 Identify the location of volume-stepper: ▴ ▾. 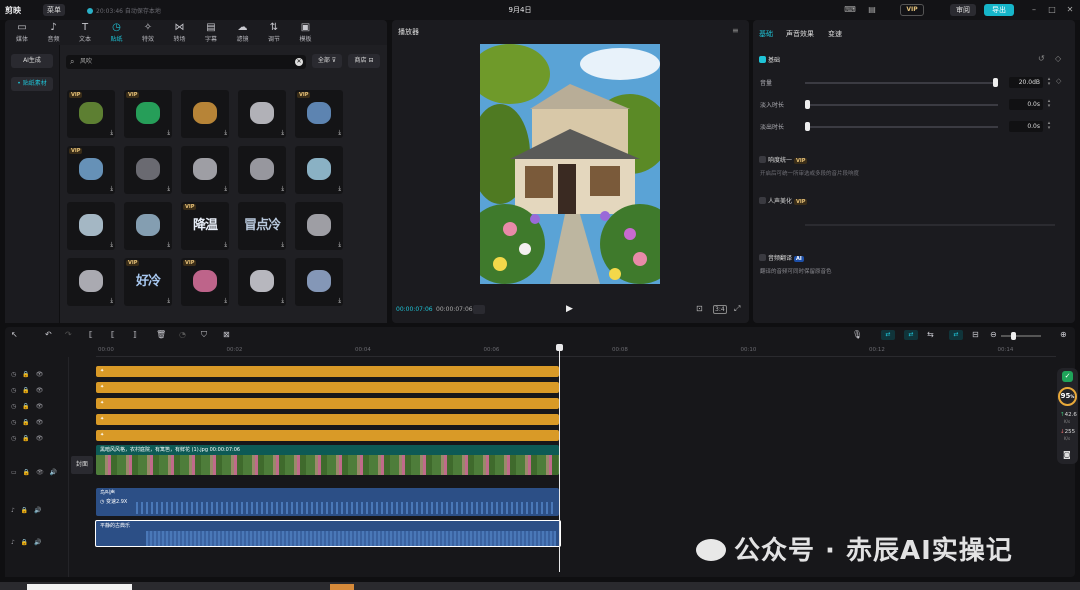
(1049, 82).